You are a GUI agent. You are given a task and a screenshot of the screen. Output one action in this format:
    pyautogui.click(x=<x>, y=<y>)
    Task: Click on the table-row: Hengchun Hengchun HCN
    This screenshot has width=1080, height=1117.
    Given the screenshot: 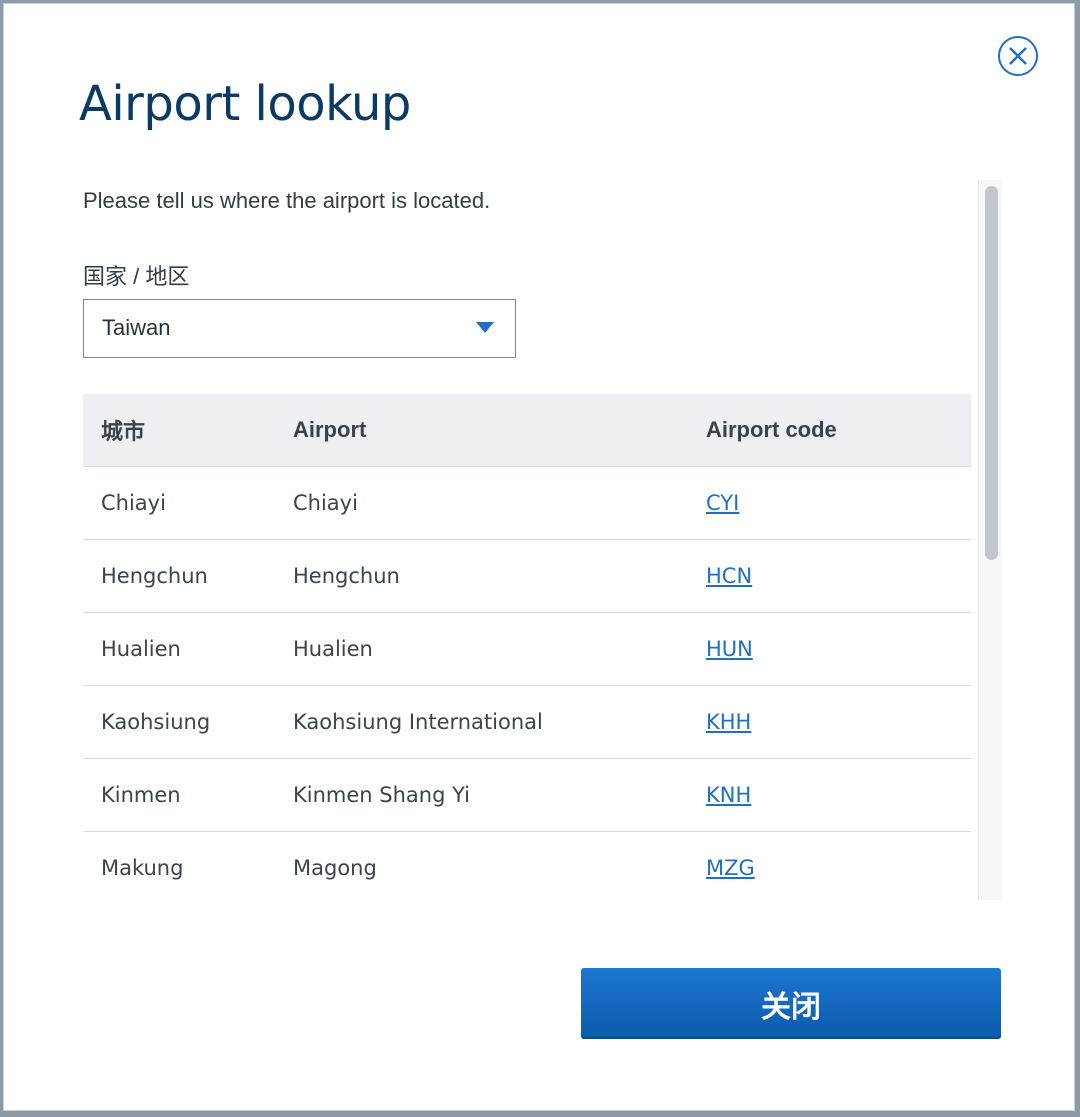 What is the action you would take?
    pyautogui.click(x=527, y=576)
    